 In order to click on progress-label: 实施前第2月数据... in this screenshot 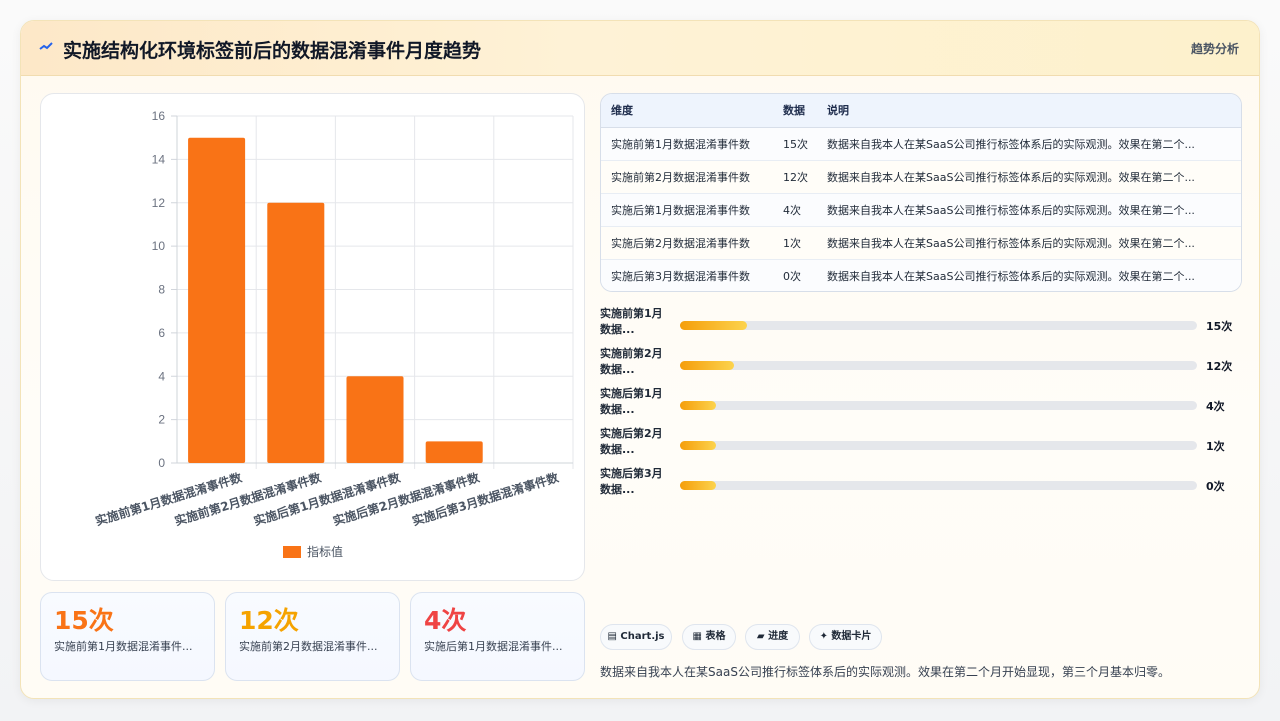, I will do `click(631, 361)`.